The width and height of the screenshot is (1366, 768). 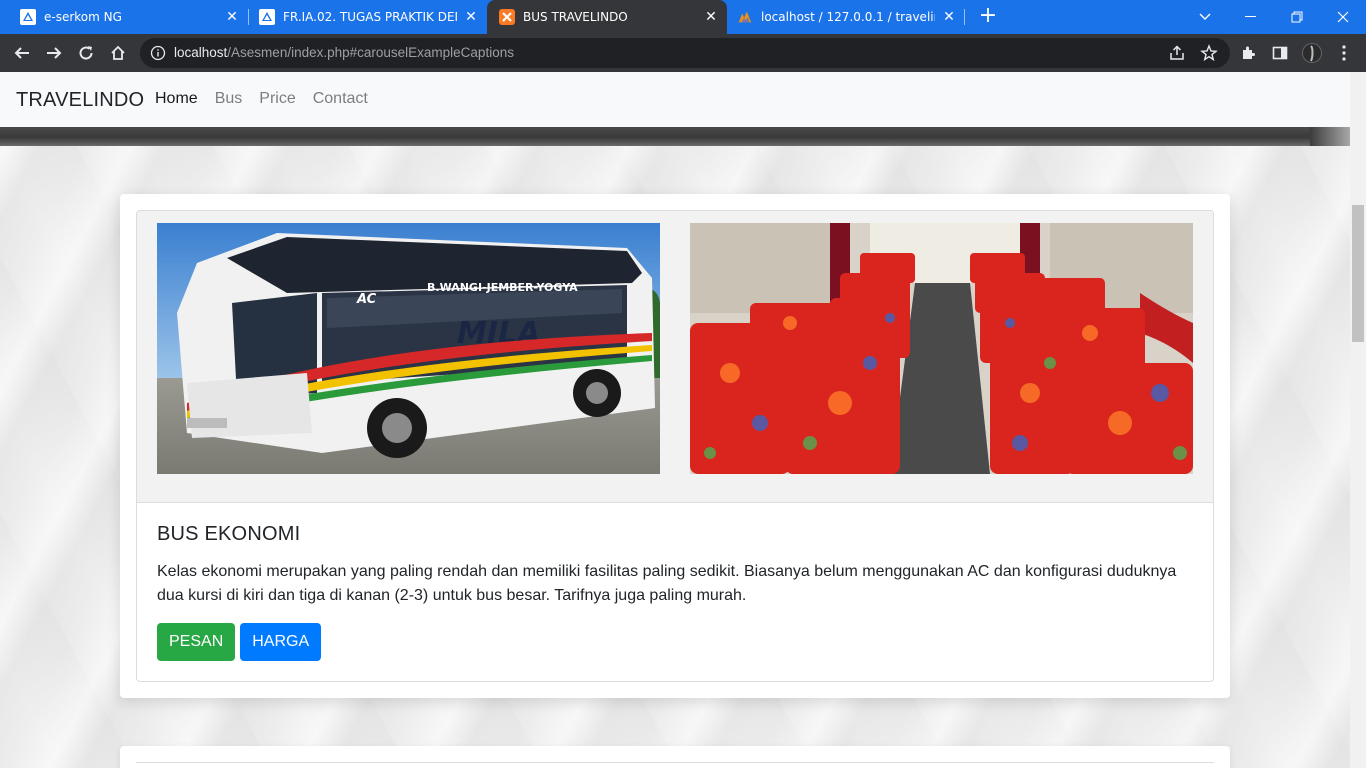 I want to click on nav-link-home: Home, so click(x=176, y=99).